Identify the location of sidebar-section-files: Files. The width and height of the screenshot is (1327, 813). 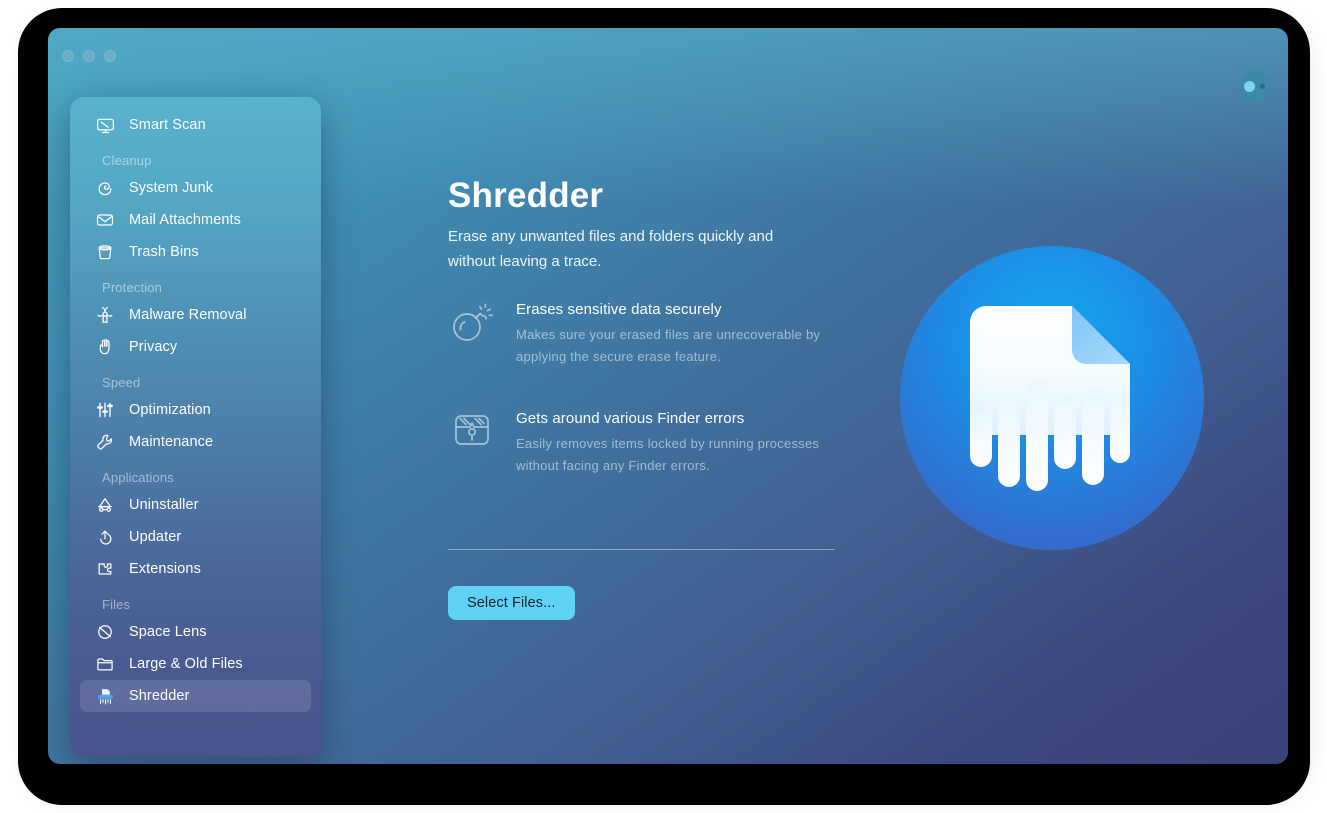
(116, 604).